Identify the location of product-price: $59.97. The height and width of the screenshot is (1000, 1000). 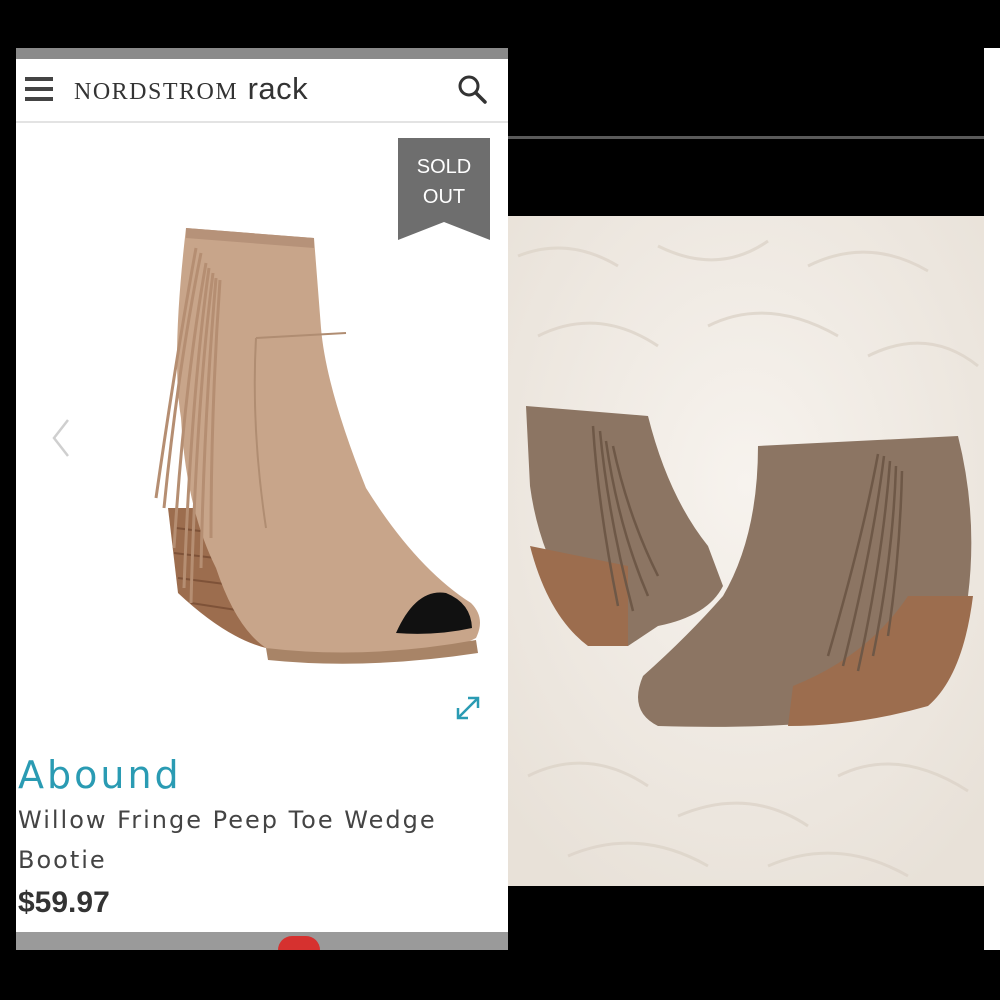
(64, 902).